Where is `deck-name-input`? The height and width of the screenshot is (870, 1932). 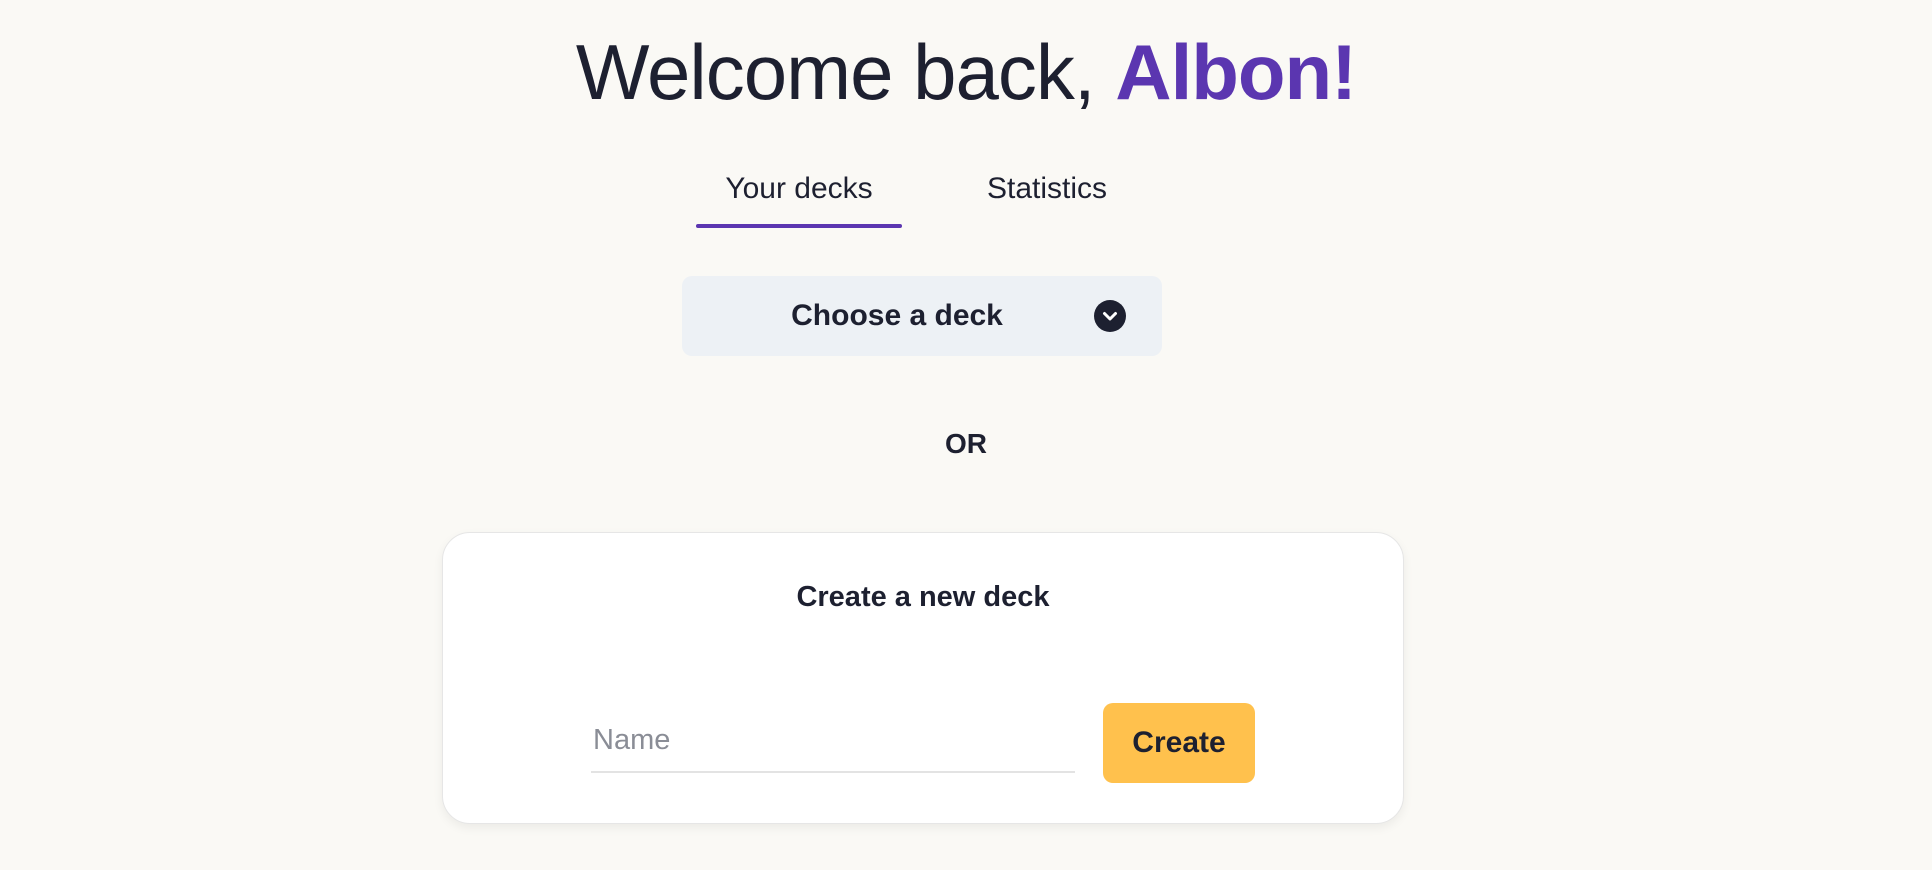 deck-name-input is located at coordinates (833, 741).